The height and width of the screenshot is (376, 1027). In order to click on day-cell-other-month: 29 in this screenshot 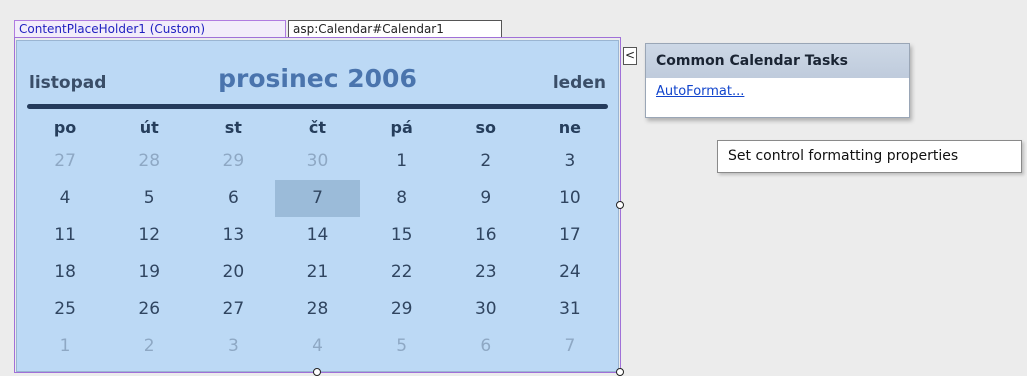, I will do `click(233, 161)`.